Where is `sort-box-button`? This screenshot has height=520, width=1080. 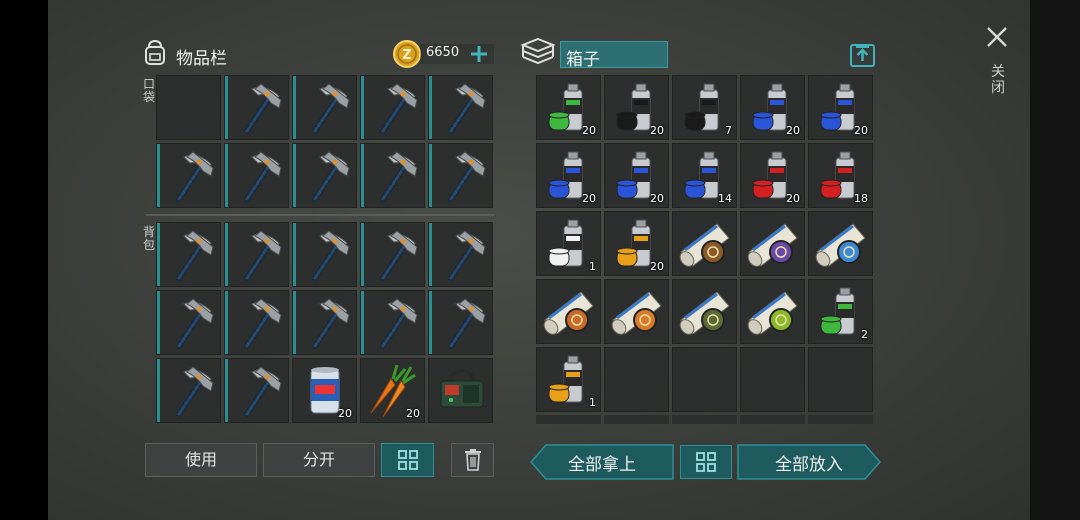
sort-box-button is located at coordinates (706, 462).